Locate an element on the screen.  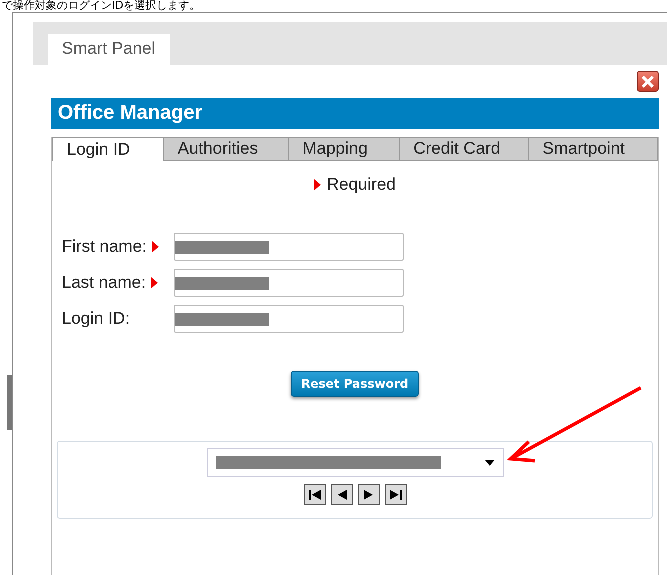
scrollbar-thumb is located at coordinates (9, 402).